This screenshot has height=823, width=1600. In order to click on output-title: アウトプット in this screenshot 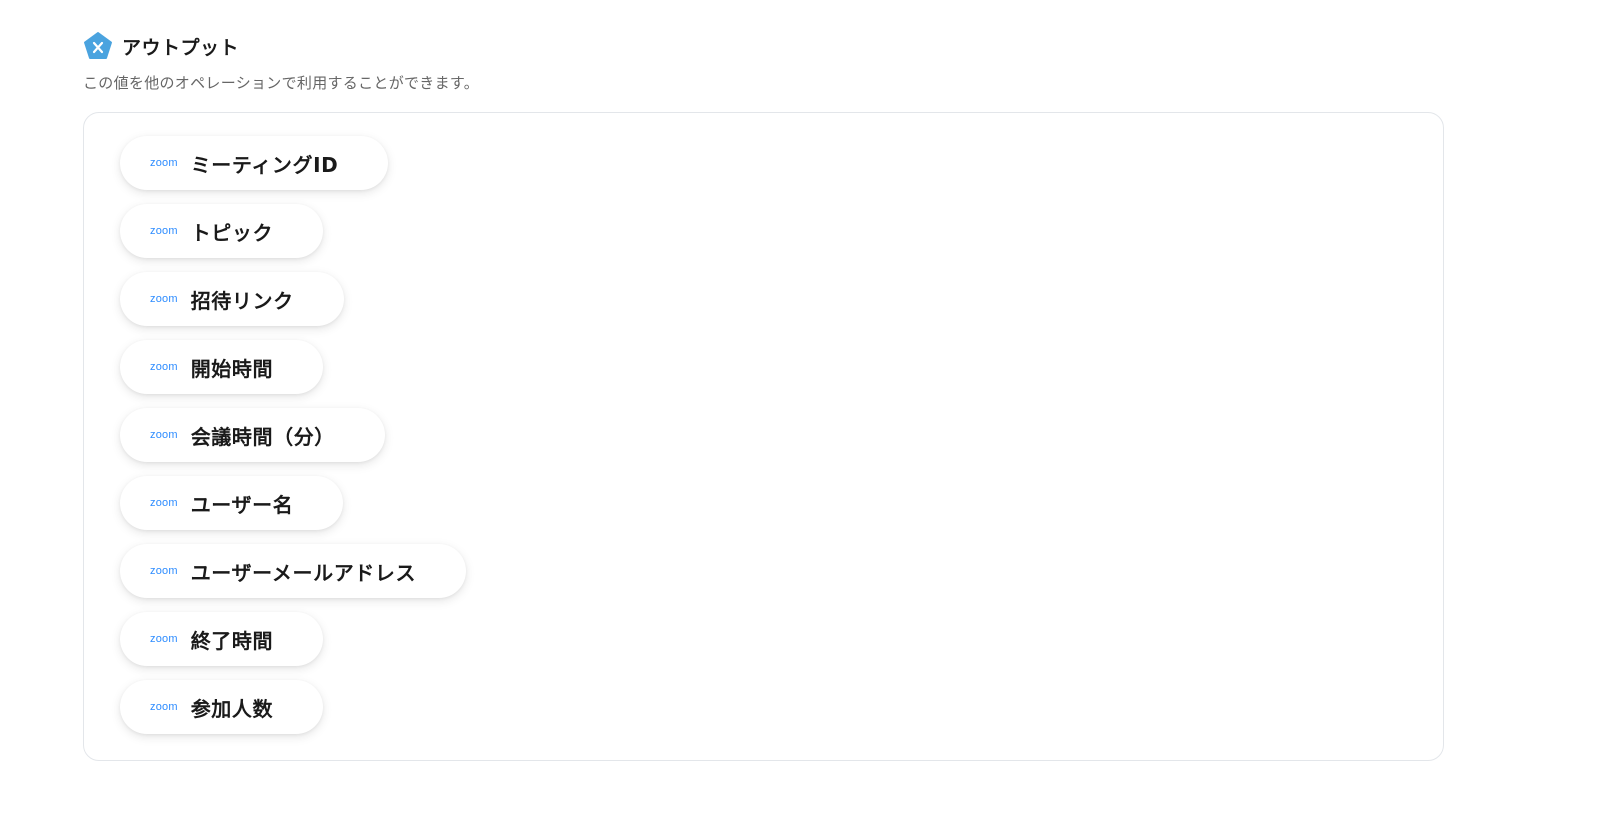, I will do `click(181, 47)`.